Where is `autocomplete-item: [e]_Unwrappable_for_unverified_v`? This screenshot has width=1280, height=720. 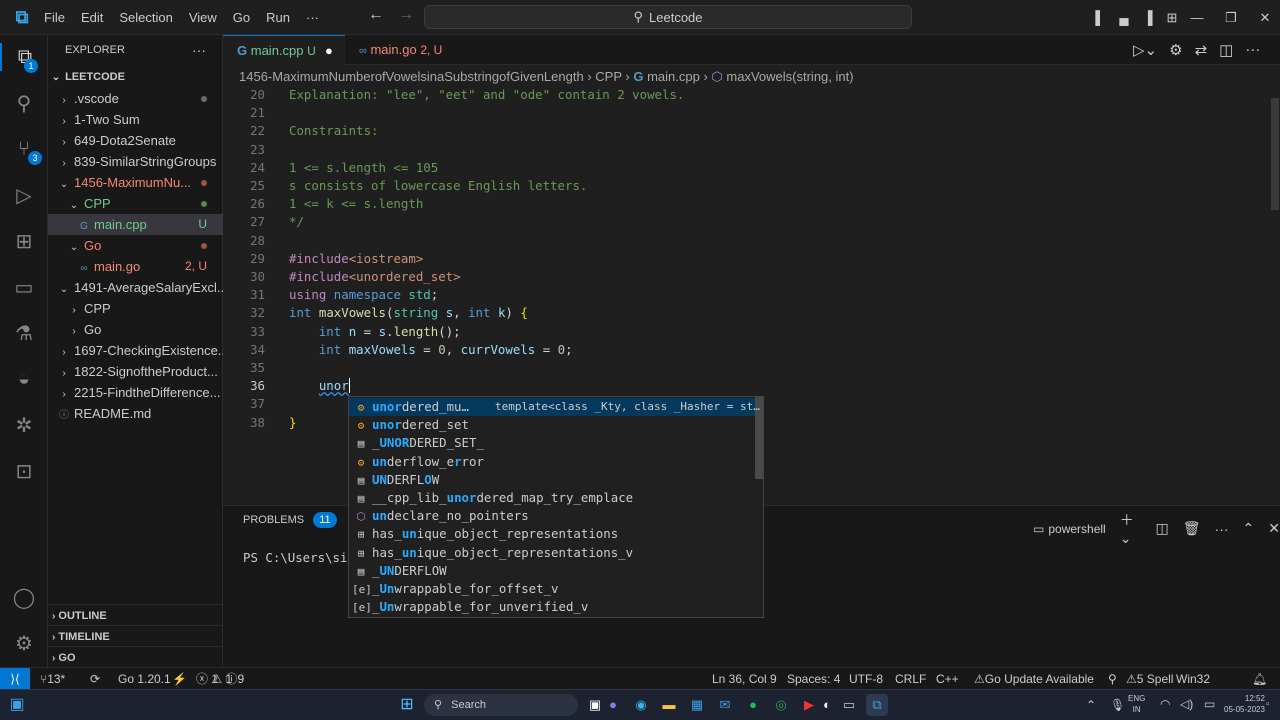
autocomplete-item: [e]_Unwrappable_for_unverified_v is located at coordinates (552, 607).